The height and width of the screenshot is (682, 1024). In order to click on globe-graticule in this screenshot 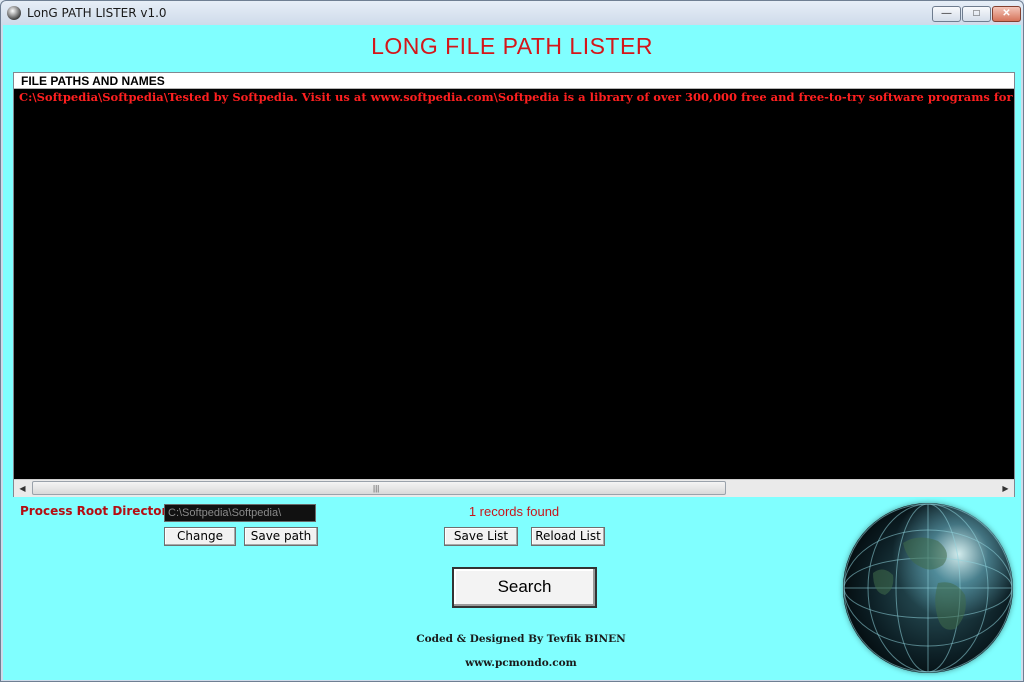, I will do `click(928, 588)`.